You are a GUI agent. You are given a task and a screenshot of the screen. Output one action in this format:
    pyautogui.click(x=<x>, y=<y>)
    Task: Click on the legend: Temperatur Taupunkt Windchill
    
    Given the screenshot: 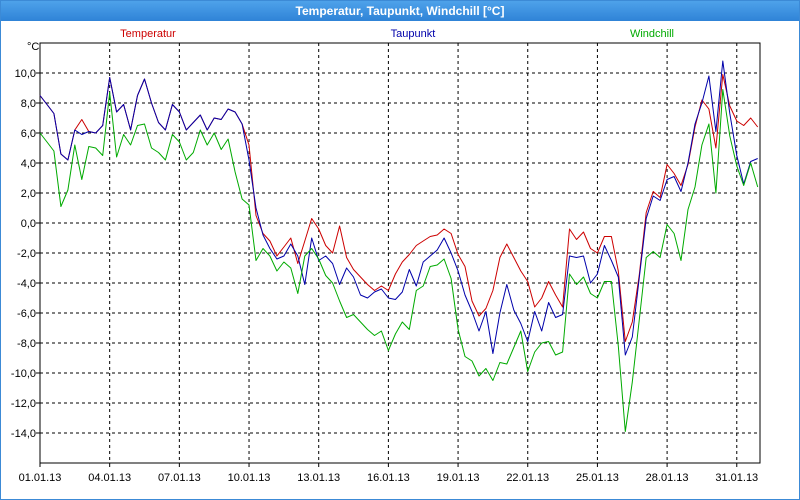 What is the action you would take?
    pyautogui.click(x=397, y=34)
    